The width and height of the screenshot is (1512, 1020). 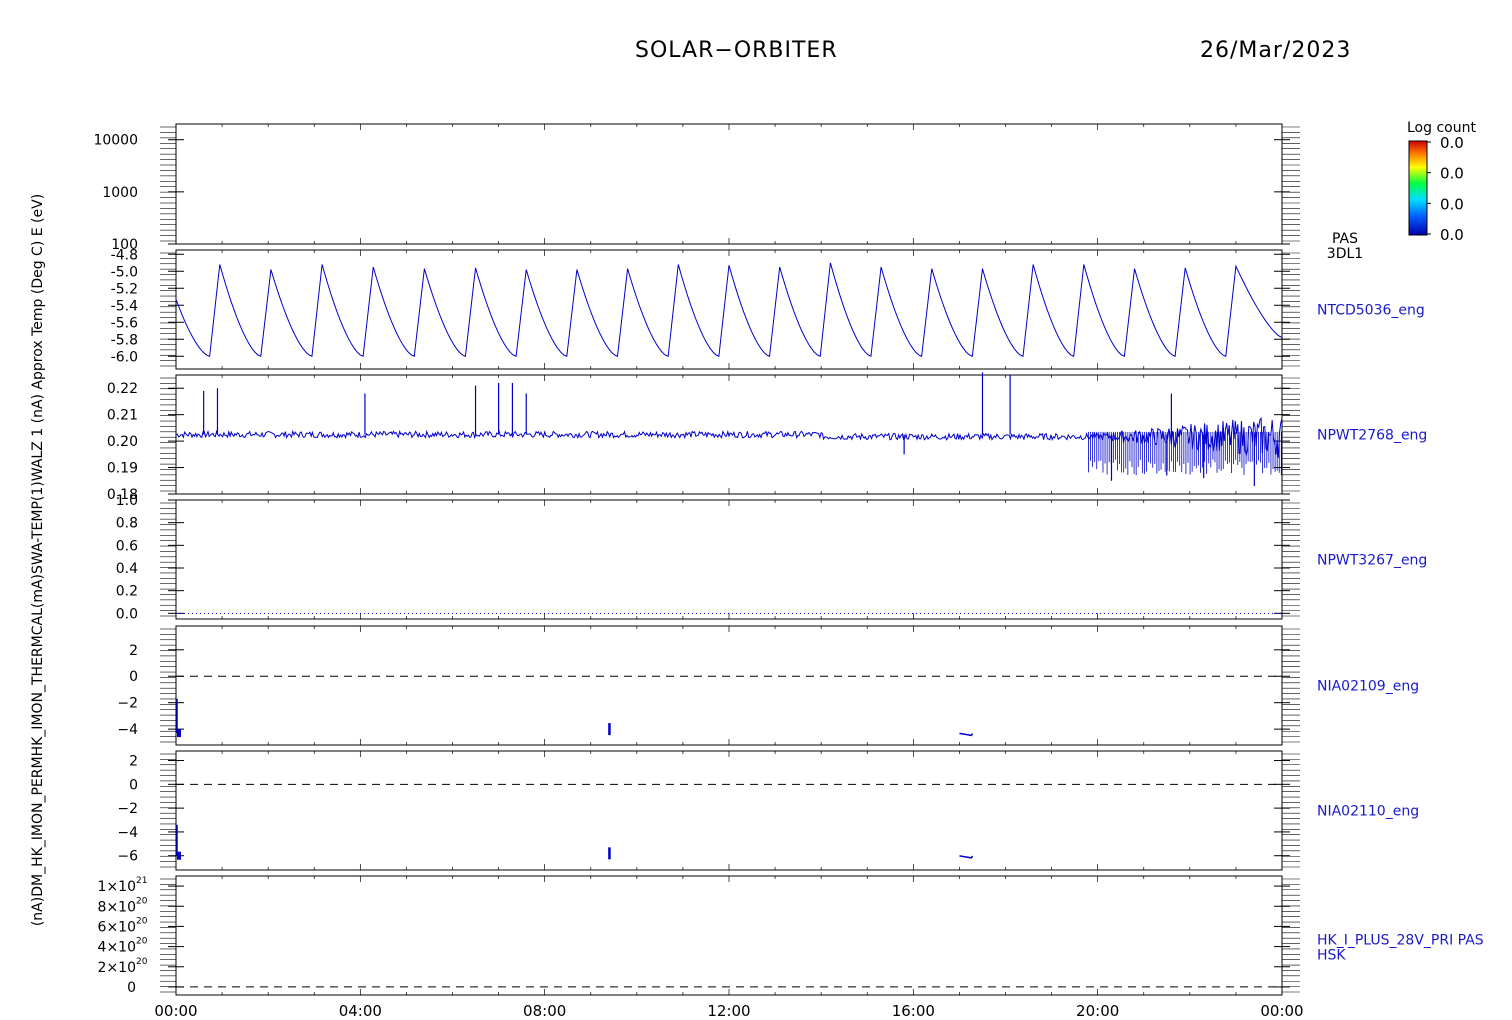 I want to click on x-tick-label: 16:00, so click(x=913, y=1011).